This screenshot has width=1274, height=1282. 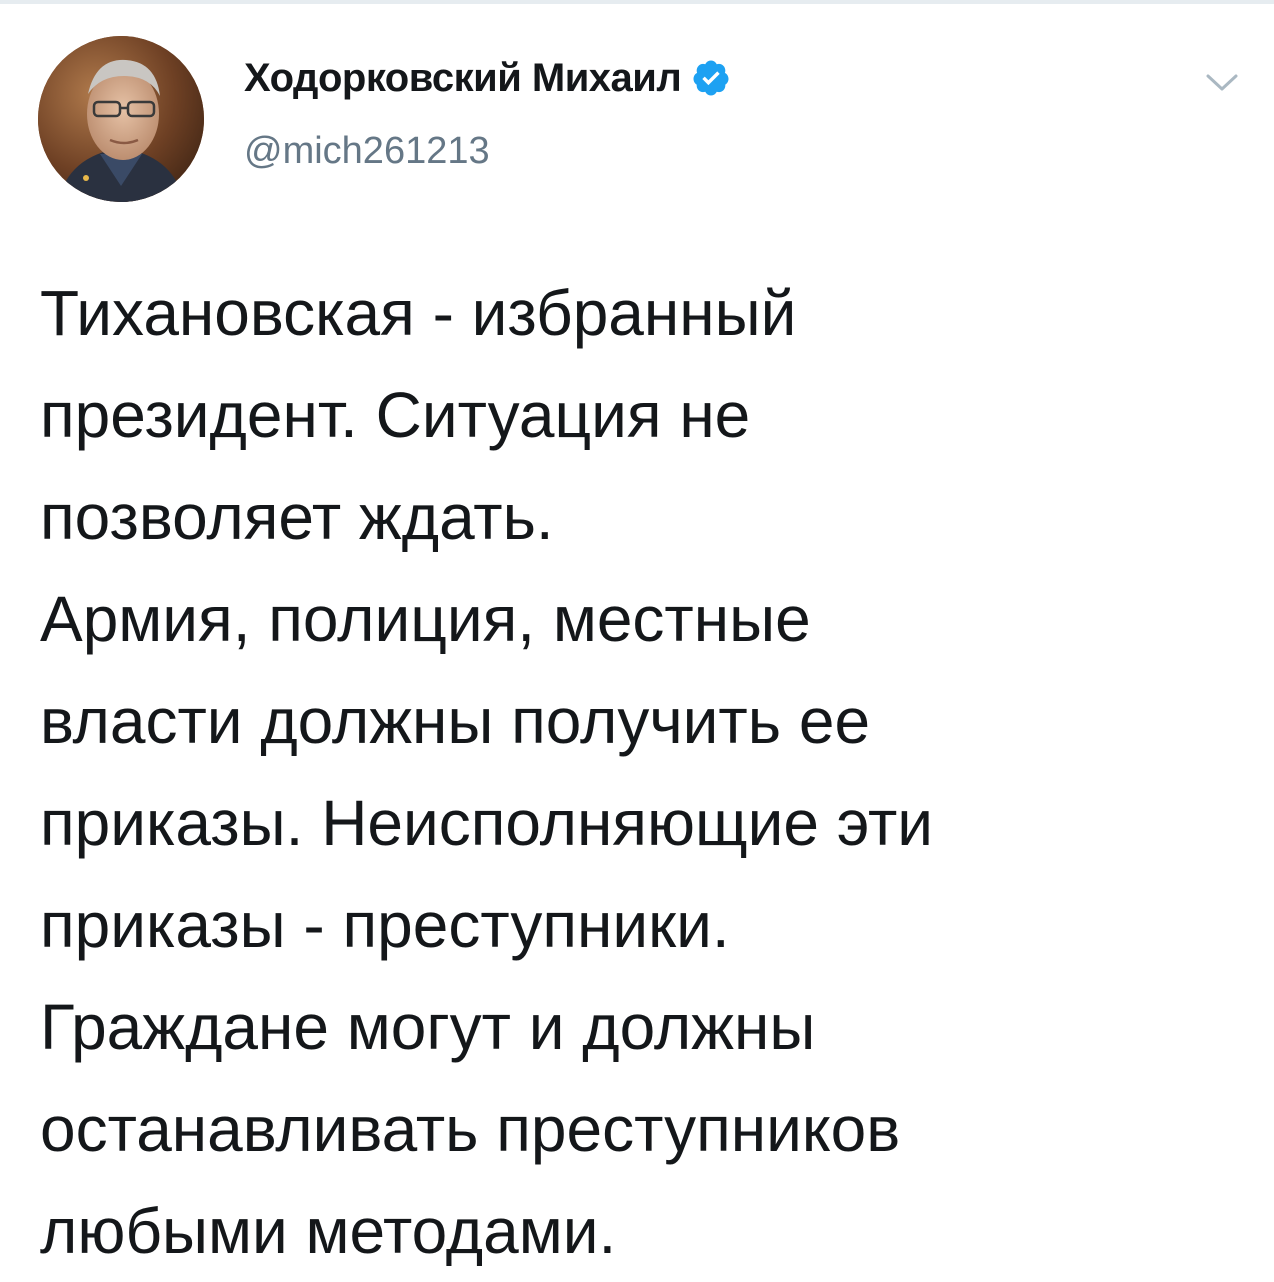 I want to click on tweet-text-line: власти должны получить ее, so click(x=455, y=721).